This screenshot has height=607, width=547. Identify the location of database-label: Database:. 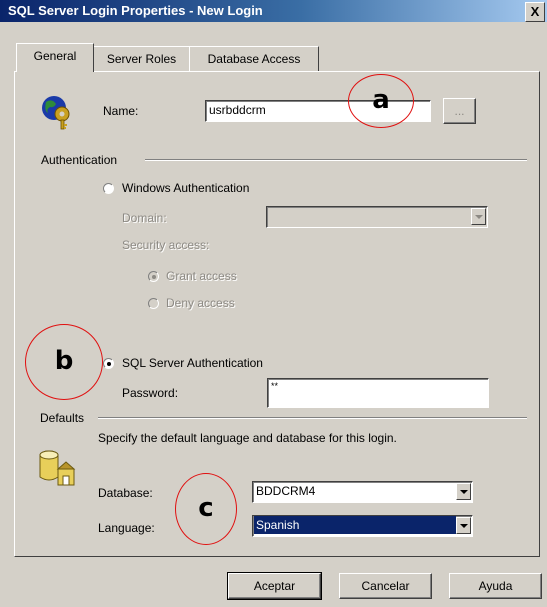
(125, 493).